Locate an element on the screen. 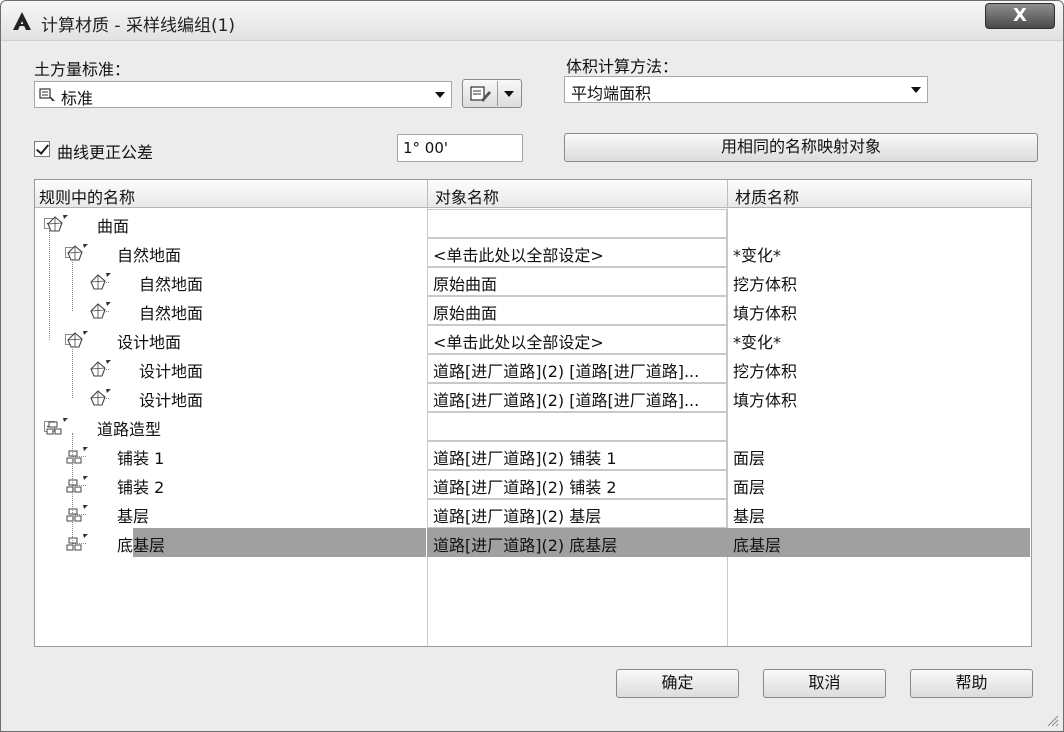  table-row: 自然地面 <单击此处以全部设定> *变化* is located at coordinates (533, 252).